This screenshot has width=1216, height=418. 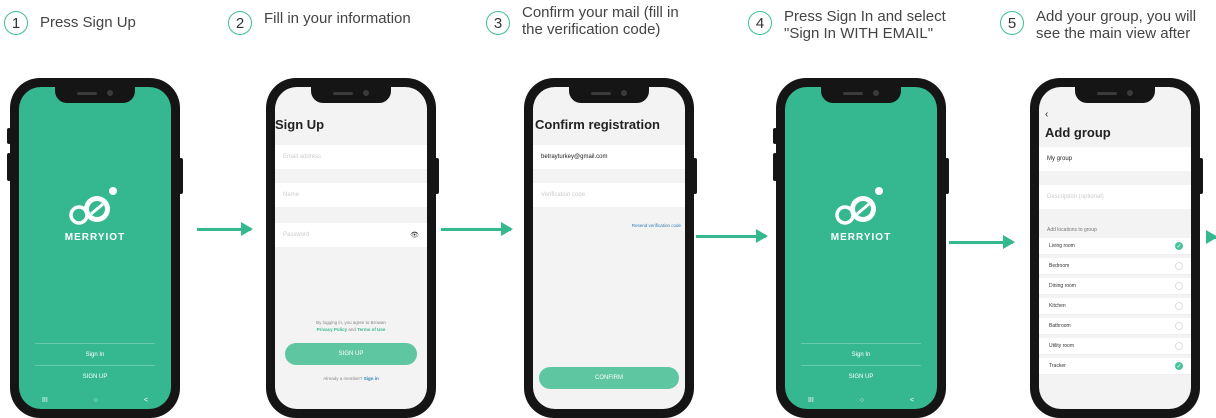 I want to click on location-row: Utility room, so click(x=1115, y=346).